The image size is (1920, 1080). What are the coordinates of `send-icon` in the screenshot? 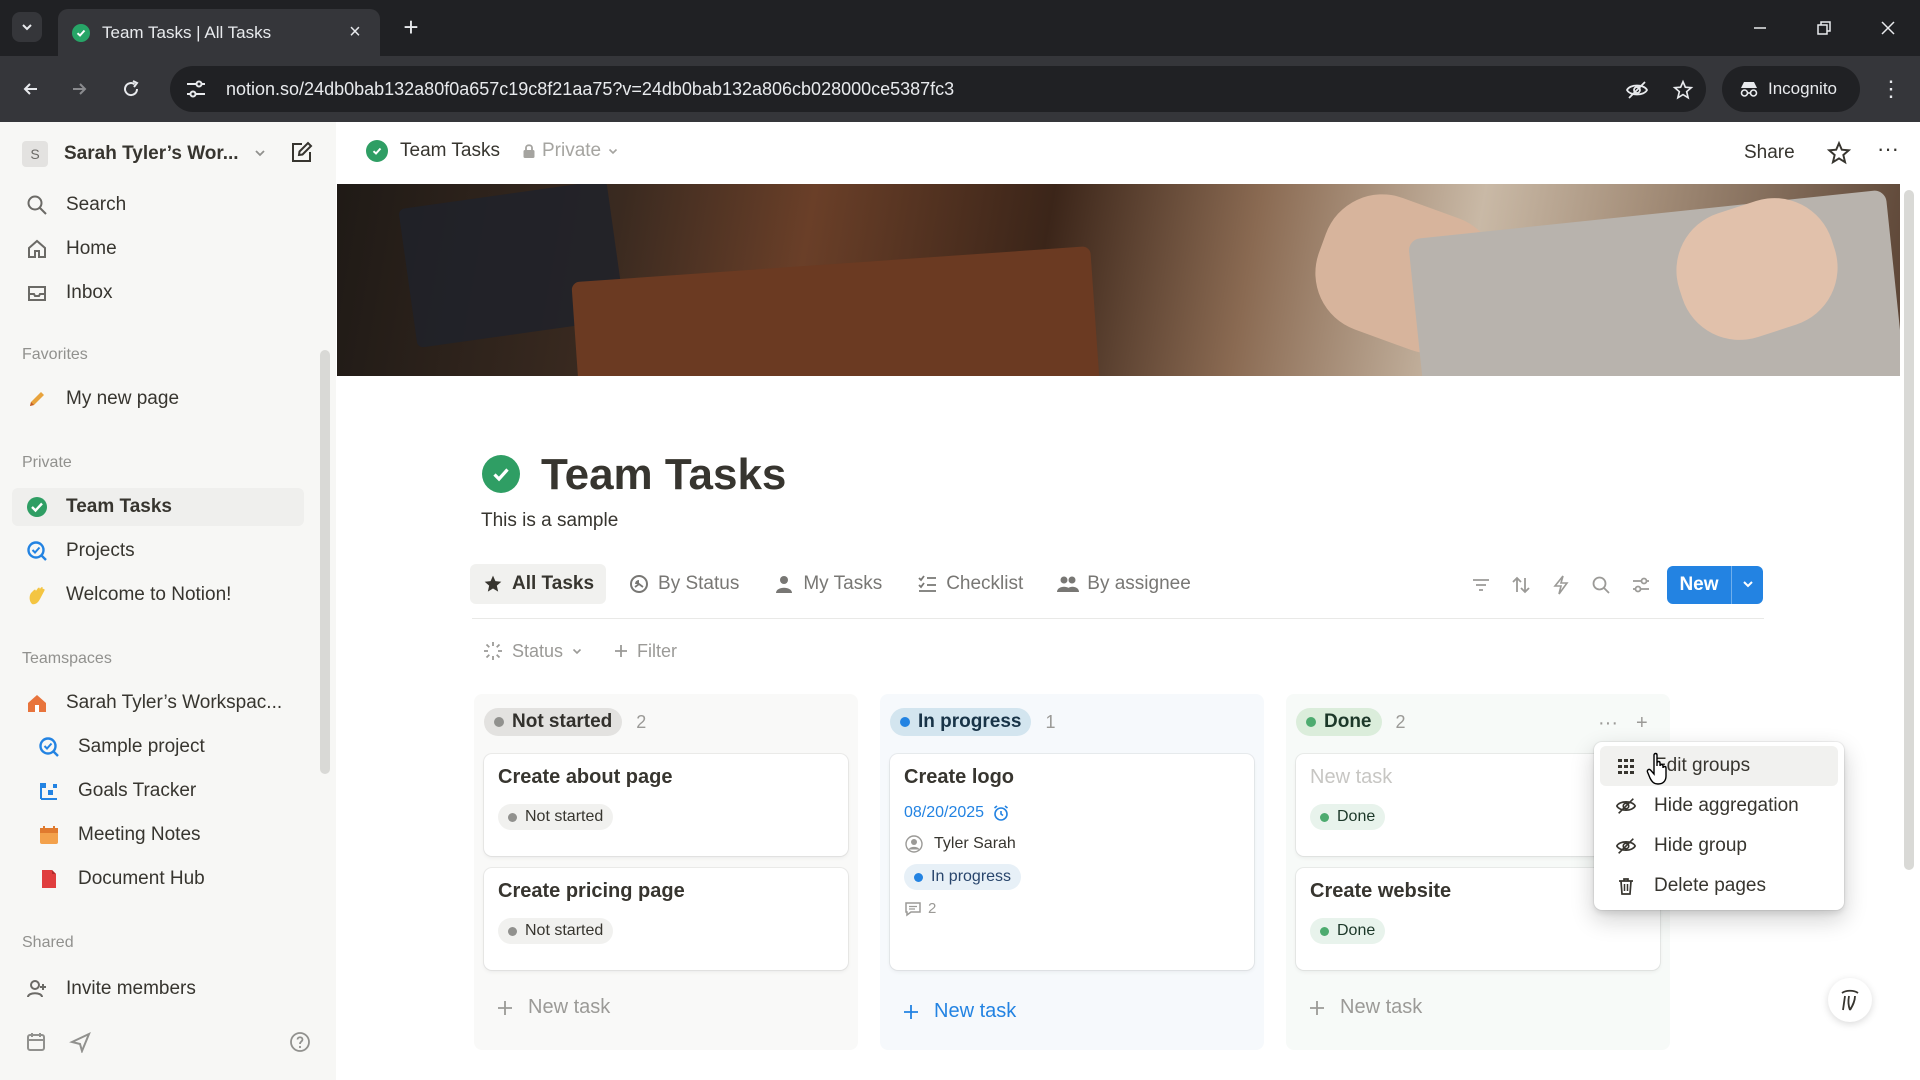 It's located at (80, 1042).